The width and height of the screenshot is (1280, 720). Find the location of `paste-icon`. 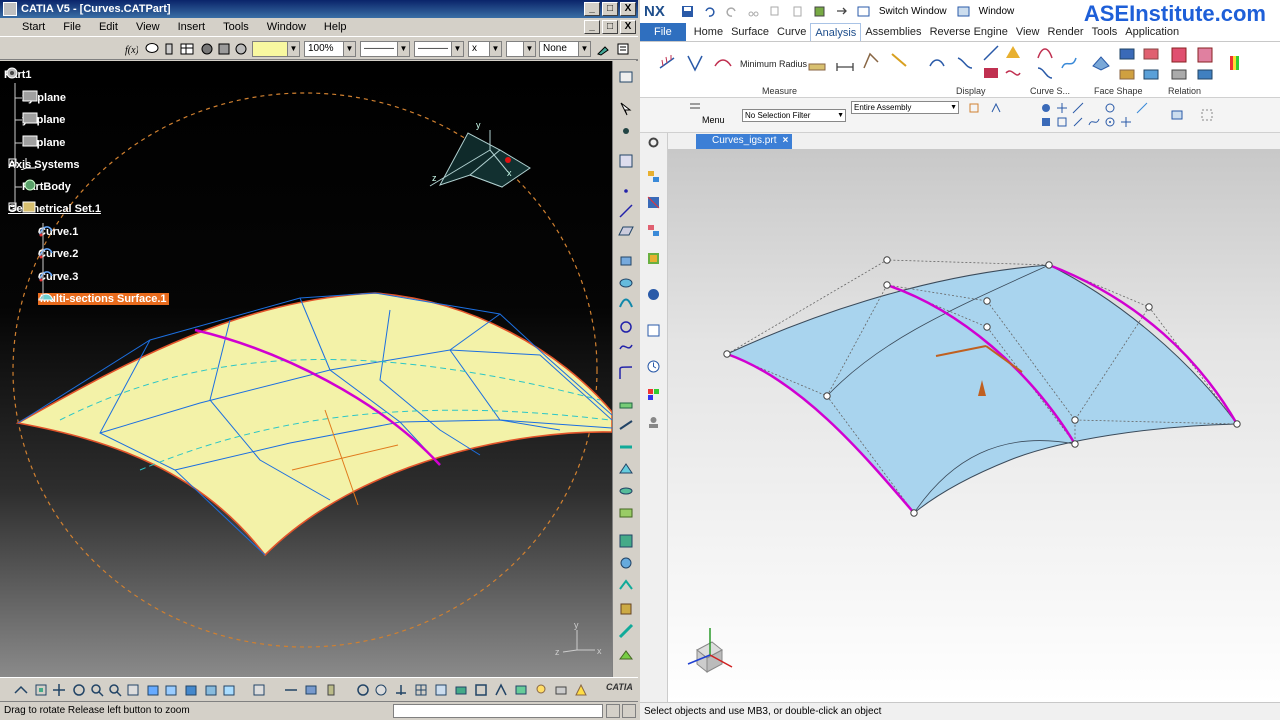

paste-icon is located at coordinates (797, 11).